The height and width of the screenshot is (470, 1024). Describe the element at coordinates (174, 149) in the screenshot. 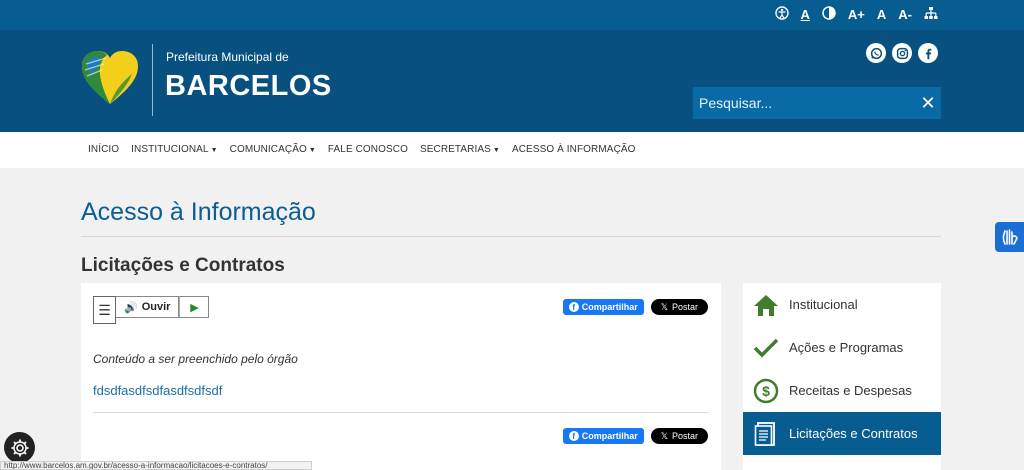

I see `nav-item-institucional: INSTITUCIONAL ▼` at that location.